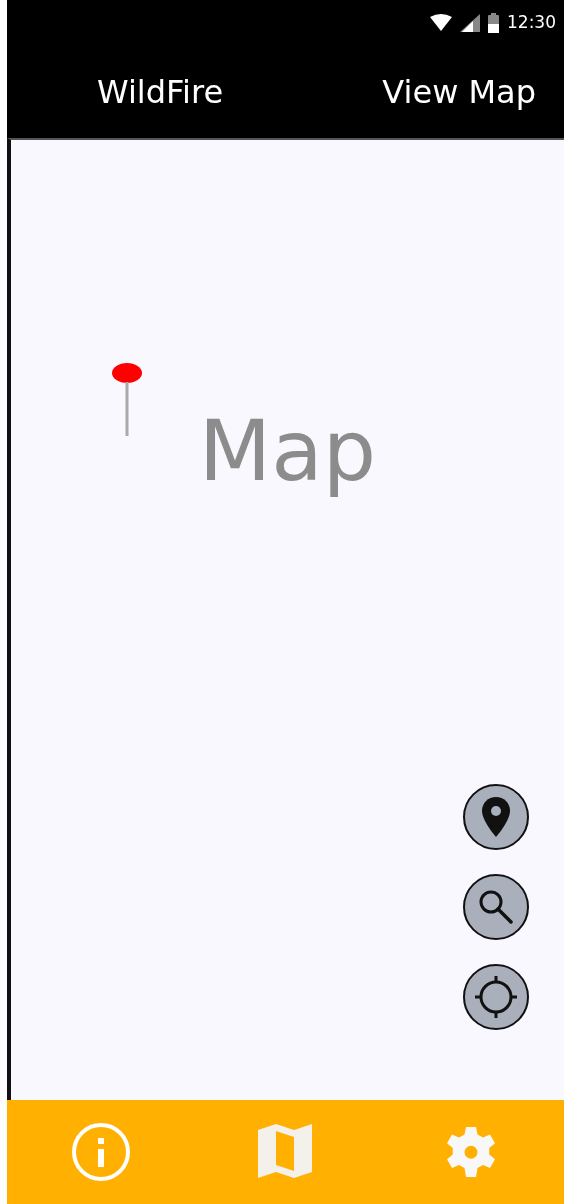 This screenshot has height=1204, width=564. What do you see at coordinates (459, 91) in the screenshot?
I see `view-map-link: View Map` at bounding box center [459, 91].